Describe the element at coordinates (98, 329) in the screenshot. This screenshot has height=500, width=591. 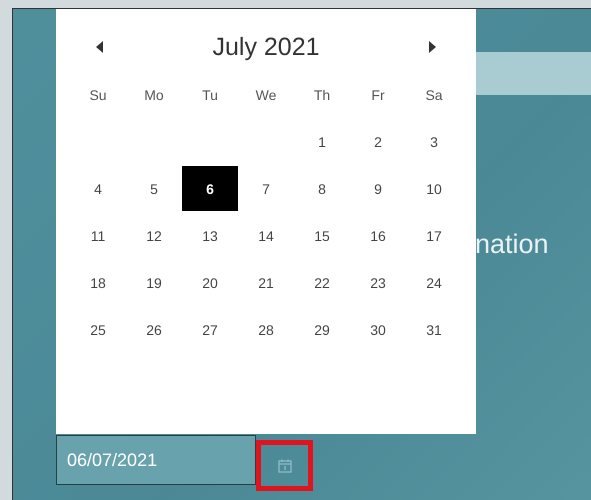
I see `calendar-day: 25` at that location.